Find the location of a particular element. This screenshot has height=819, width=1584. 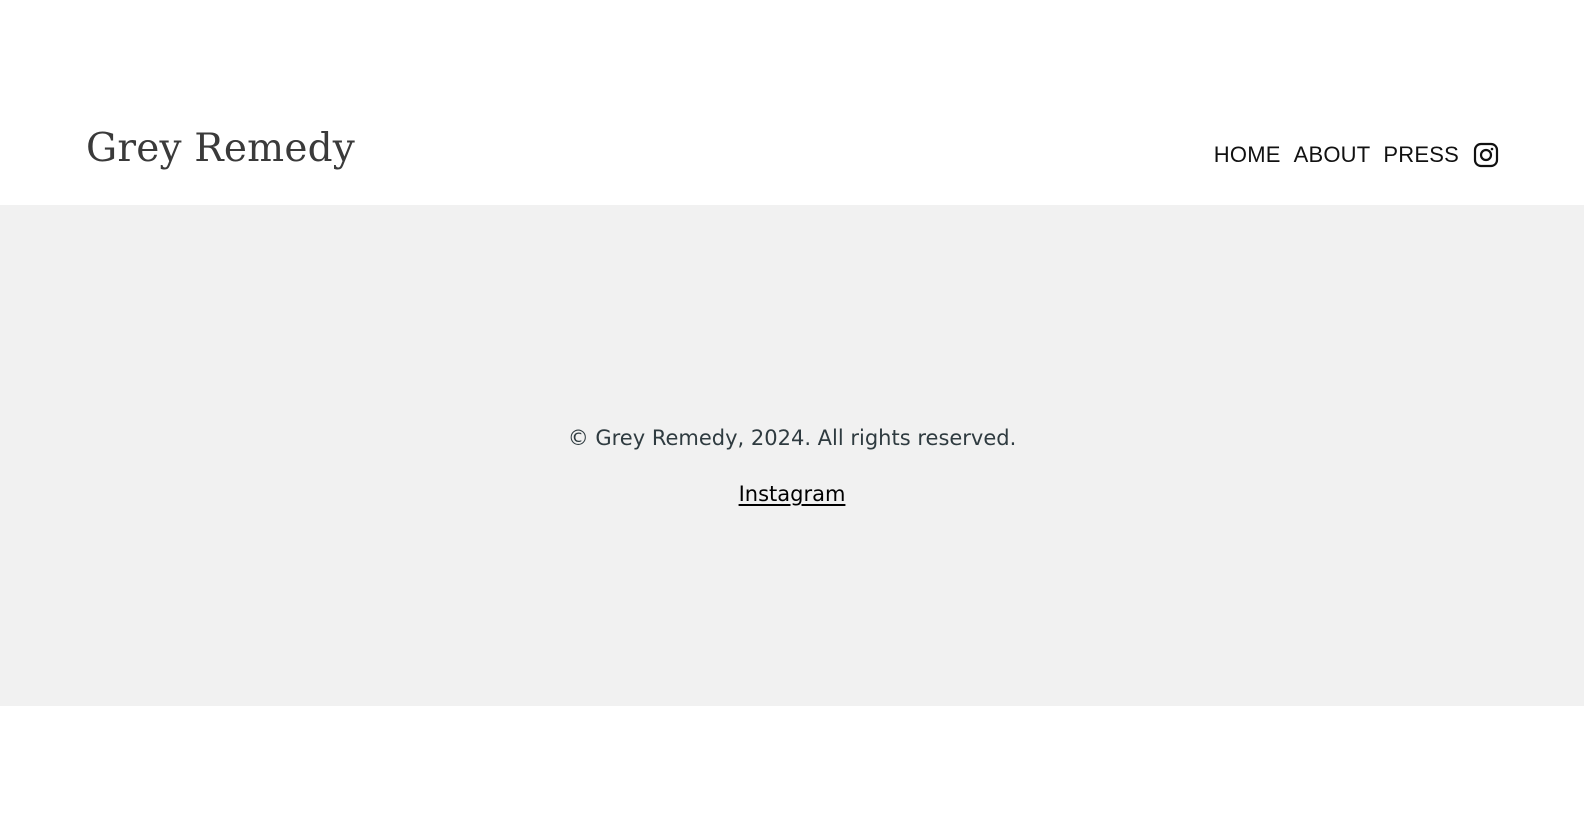

footer-instagram-link: Instagram is located at coordinates (792, 494).